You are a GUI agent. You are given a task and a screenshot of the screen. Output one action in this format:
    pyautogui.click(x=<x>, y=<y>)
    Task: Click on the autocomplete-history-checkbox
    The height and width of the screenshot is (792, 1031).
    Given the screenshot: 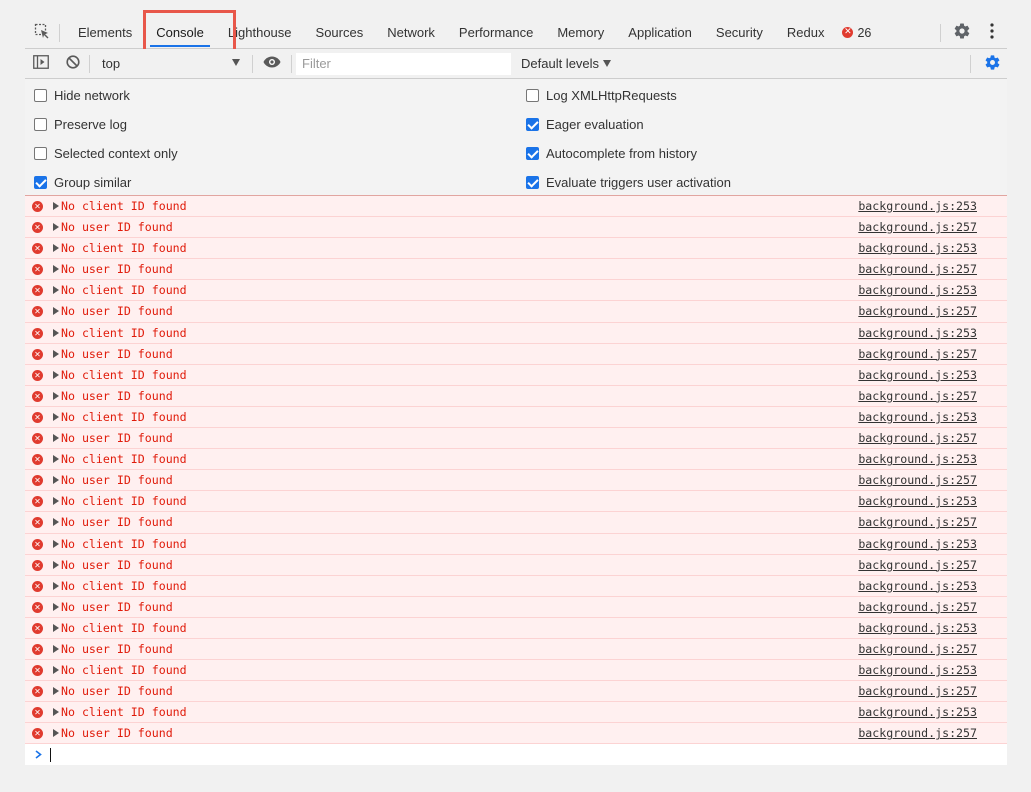 What is the action you would take?
    pyautogui.click(x=532, y=153)
    